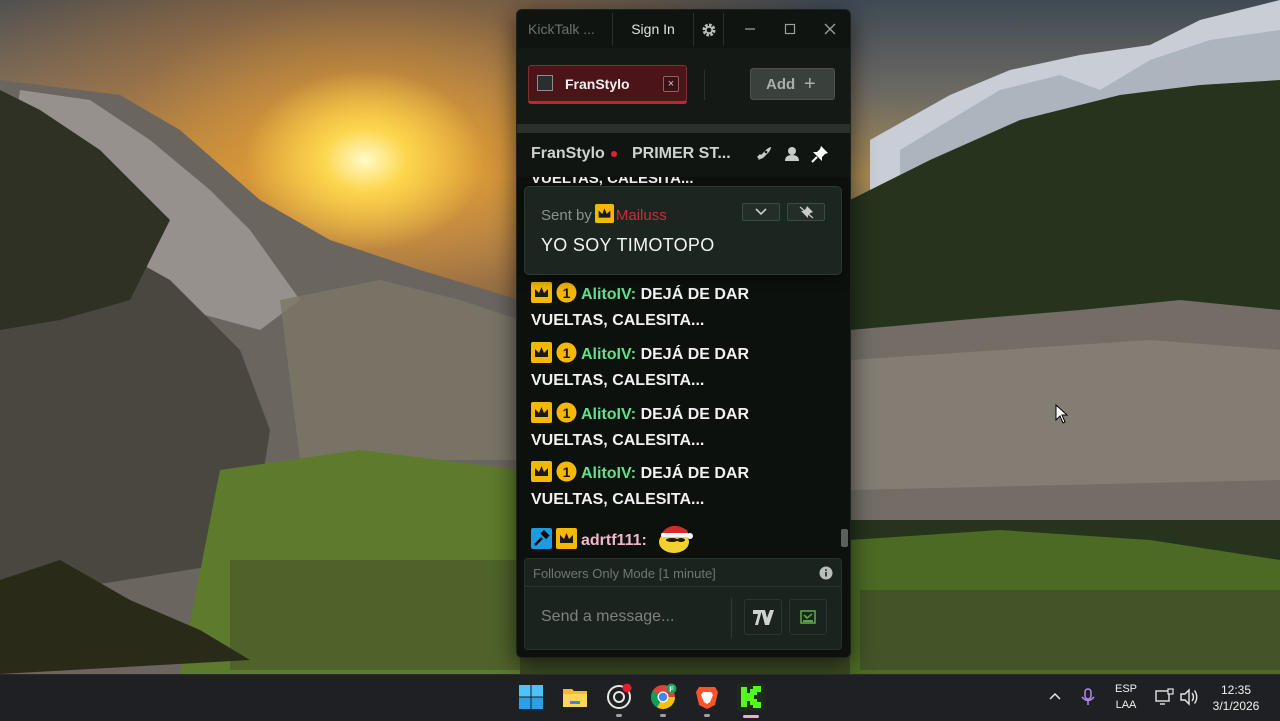 The width and height of the screenshot is (1280, 721). Describe the element at coordinates (1189, 697) in the screenshot. I see `volume-icon` at that location.